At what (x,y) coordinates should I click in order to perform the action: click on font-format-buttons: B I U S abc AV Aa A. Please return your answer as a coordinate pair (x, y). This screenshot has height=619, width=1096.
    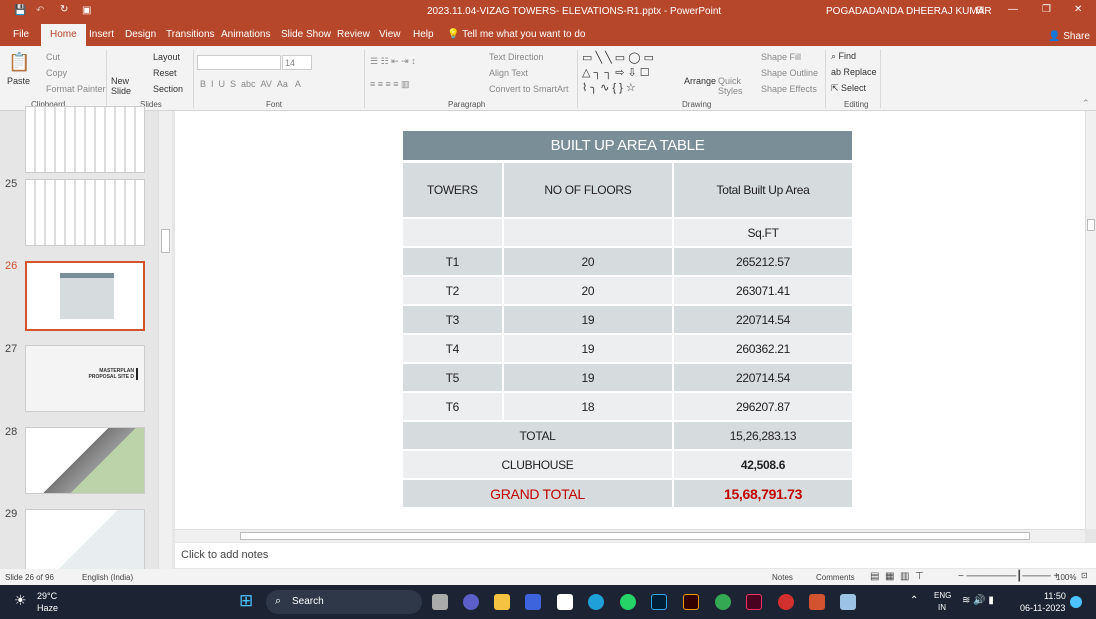
    Looking at the image, I should click on (250, 84).